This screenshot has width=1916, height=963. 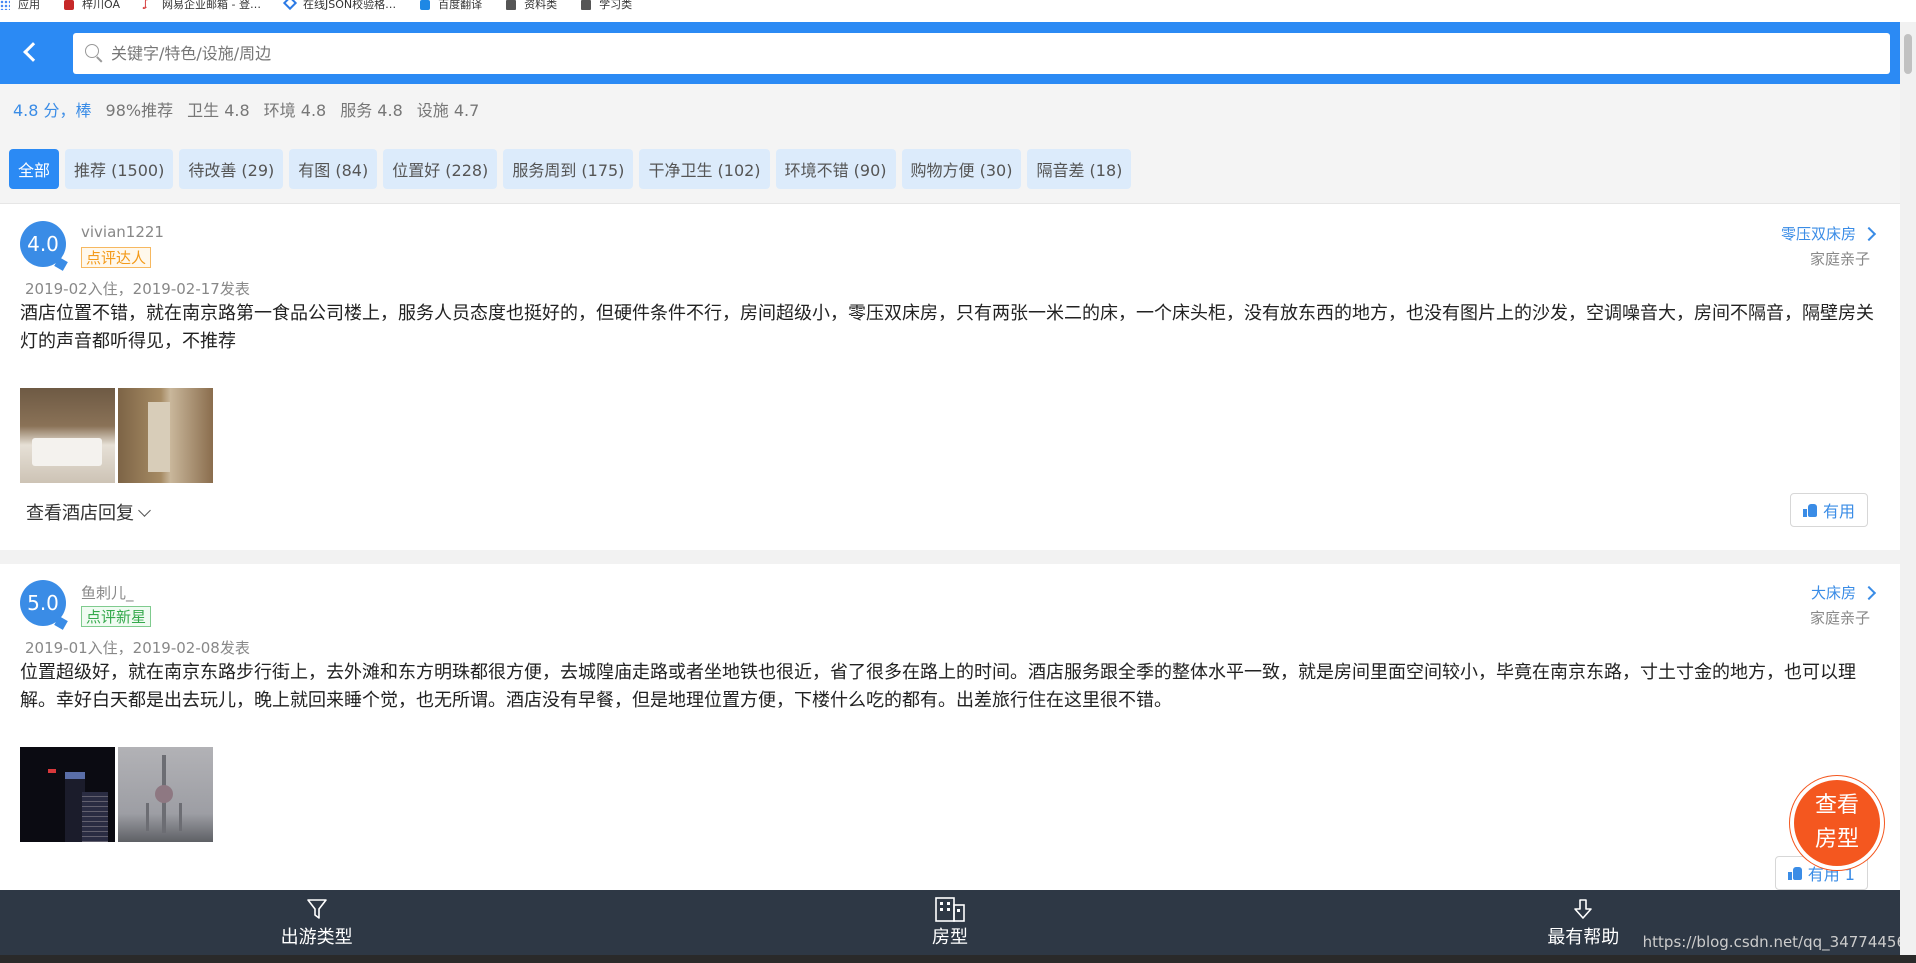 What do you see at coordinates (425, 5) in the screenshot?
I see `translate-icon` at bounding box center [425, 5].